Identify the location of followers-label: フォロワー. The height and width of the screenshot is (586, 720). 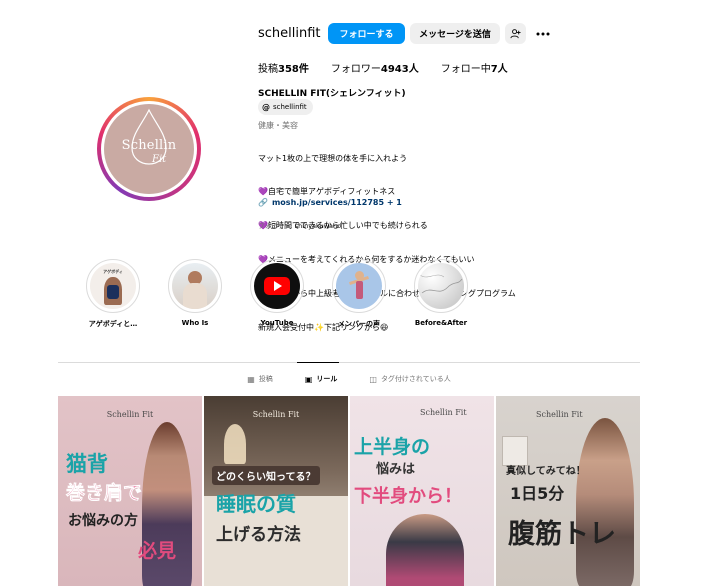
(355, 69).